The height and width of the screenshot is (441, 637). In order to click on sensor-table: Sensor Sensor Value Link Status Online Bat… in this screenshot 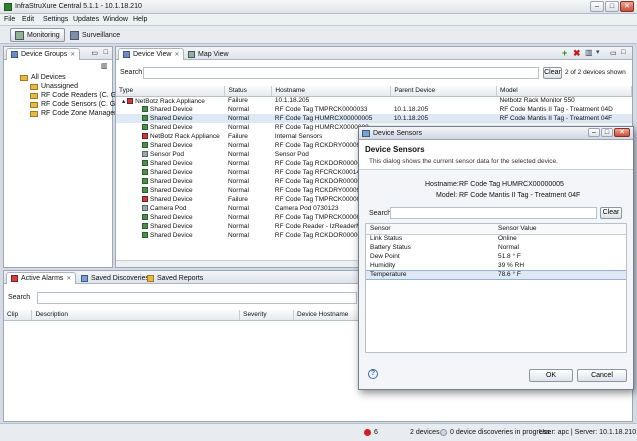, I will do `click(496, 252)`.